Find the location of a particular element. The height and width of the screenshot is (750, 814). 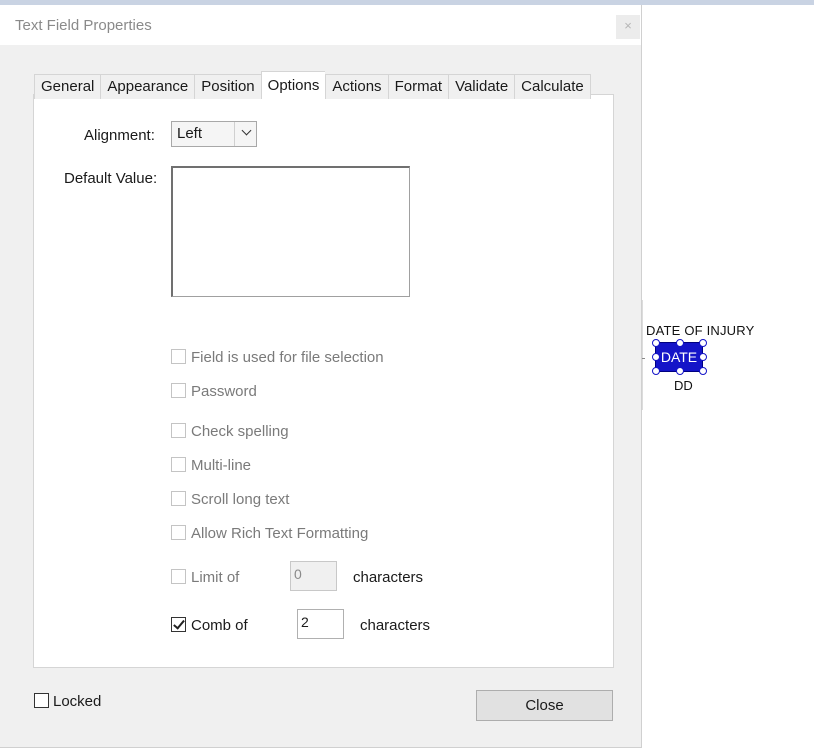

limit-of-label: Limit of is located at coordinates (215, 577).